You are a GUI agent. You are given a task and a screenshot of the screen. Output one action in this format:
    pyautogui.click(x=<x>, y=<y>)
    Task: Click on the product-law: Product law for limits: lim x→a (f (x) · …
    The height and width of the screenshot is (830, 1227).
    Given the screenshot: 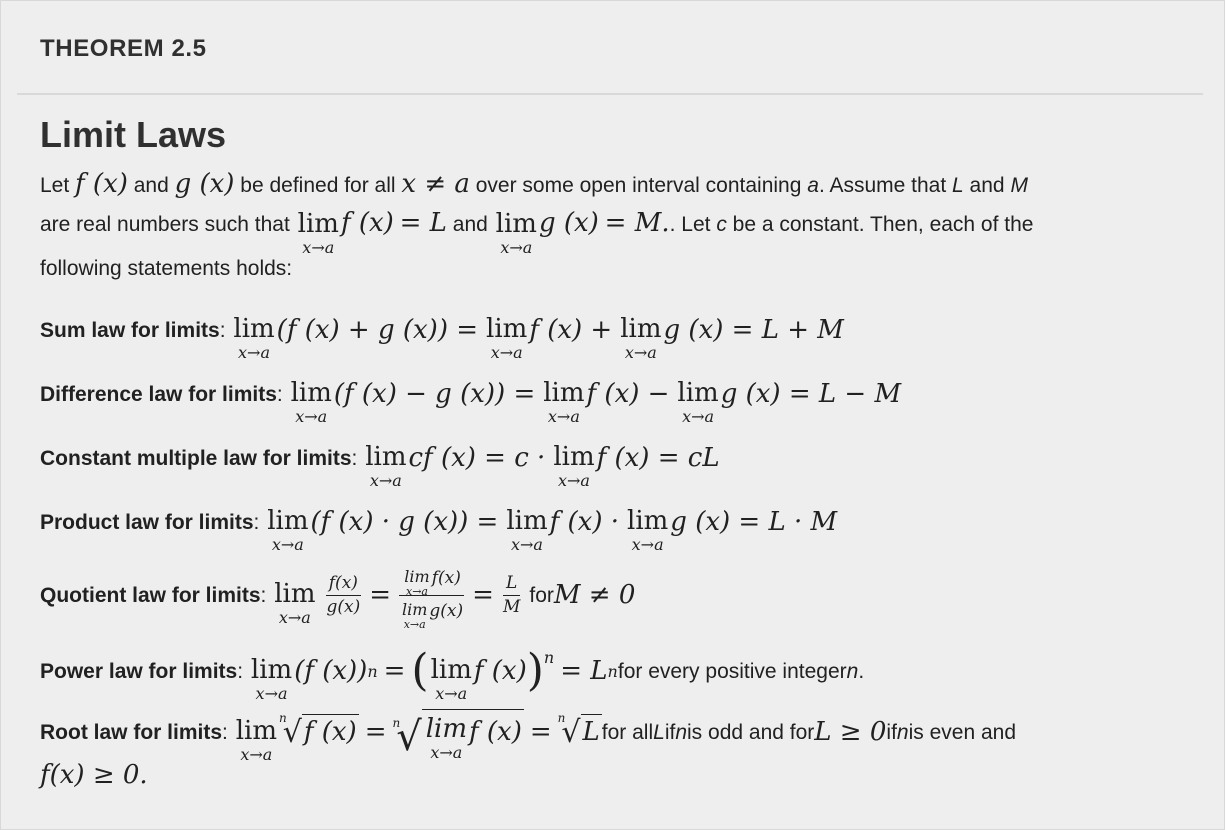 What is the action you would take?
    pyautogui.click(x=439, y=529)
    